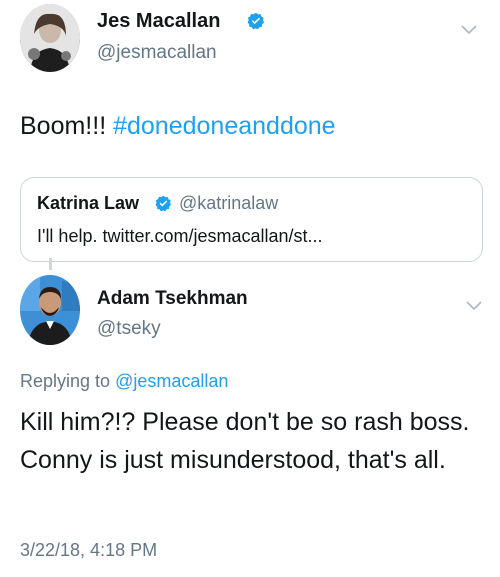 The image size is (500, 577). What do you see at coordinates (50, 264) in the screenshot?
I see `thread-connector-line` at bounding box center [50, 264].